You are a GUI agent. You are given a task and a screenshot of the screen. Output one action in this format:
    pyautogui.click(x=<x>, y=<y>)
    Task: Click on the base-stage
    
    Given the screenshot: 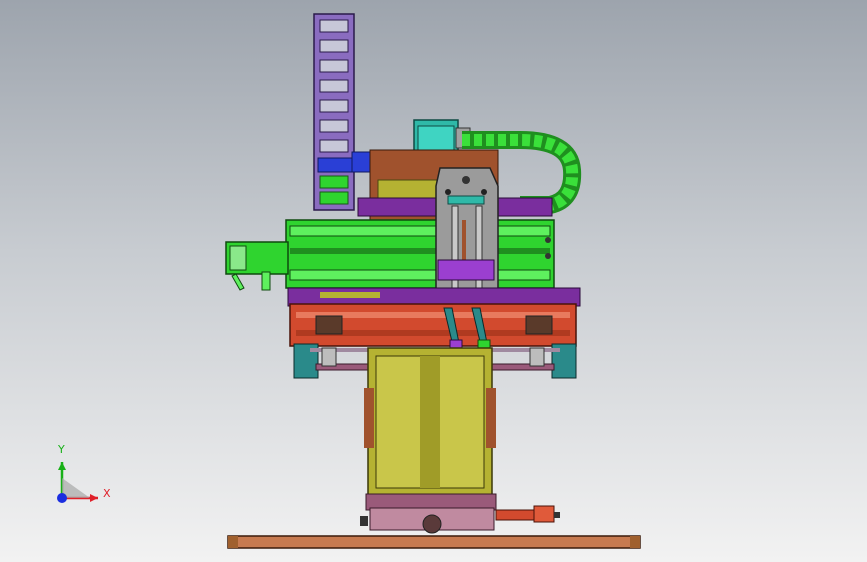 What is the action you would take?
    pyautogui.click(x=460, y=513)
    